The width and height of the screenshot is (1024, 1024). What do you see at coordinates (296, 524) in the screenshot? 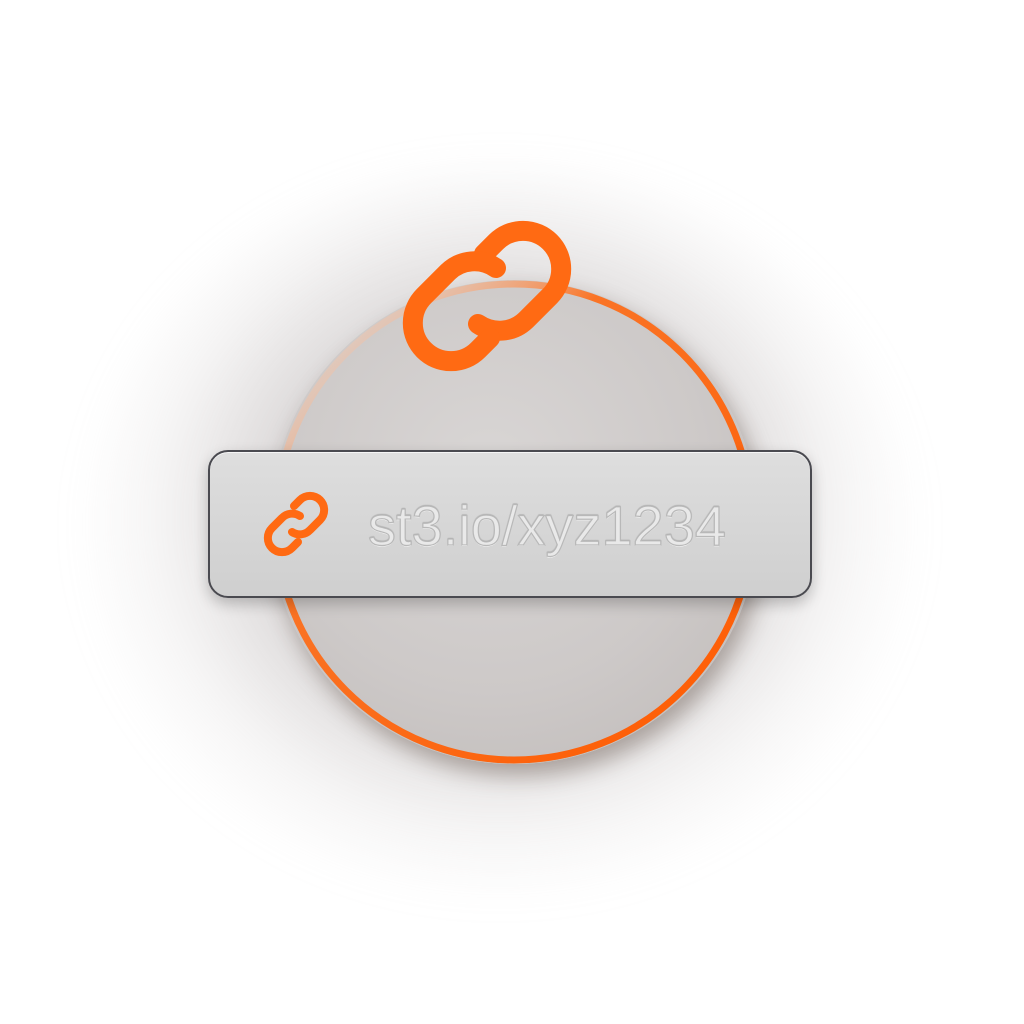
I see `link-icon` at bounding box center [296, 524].